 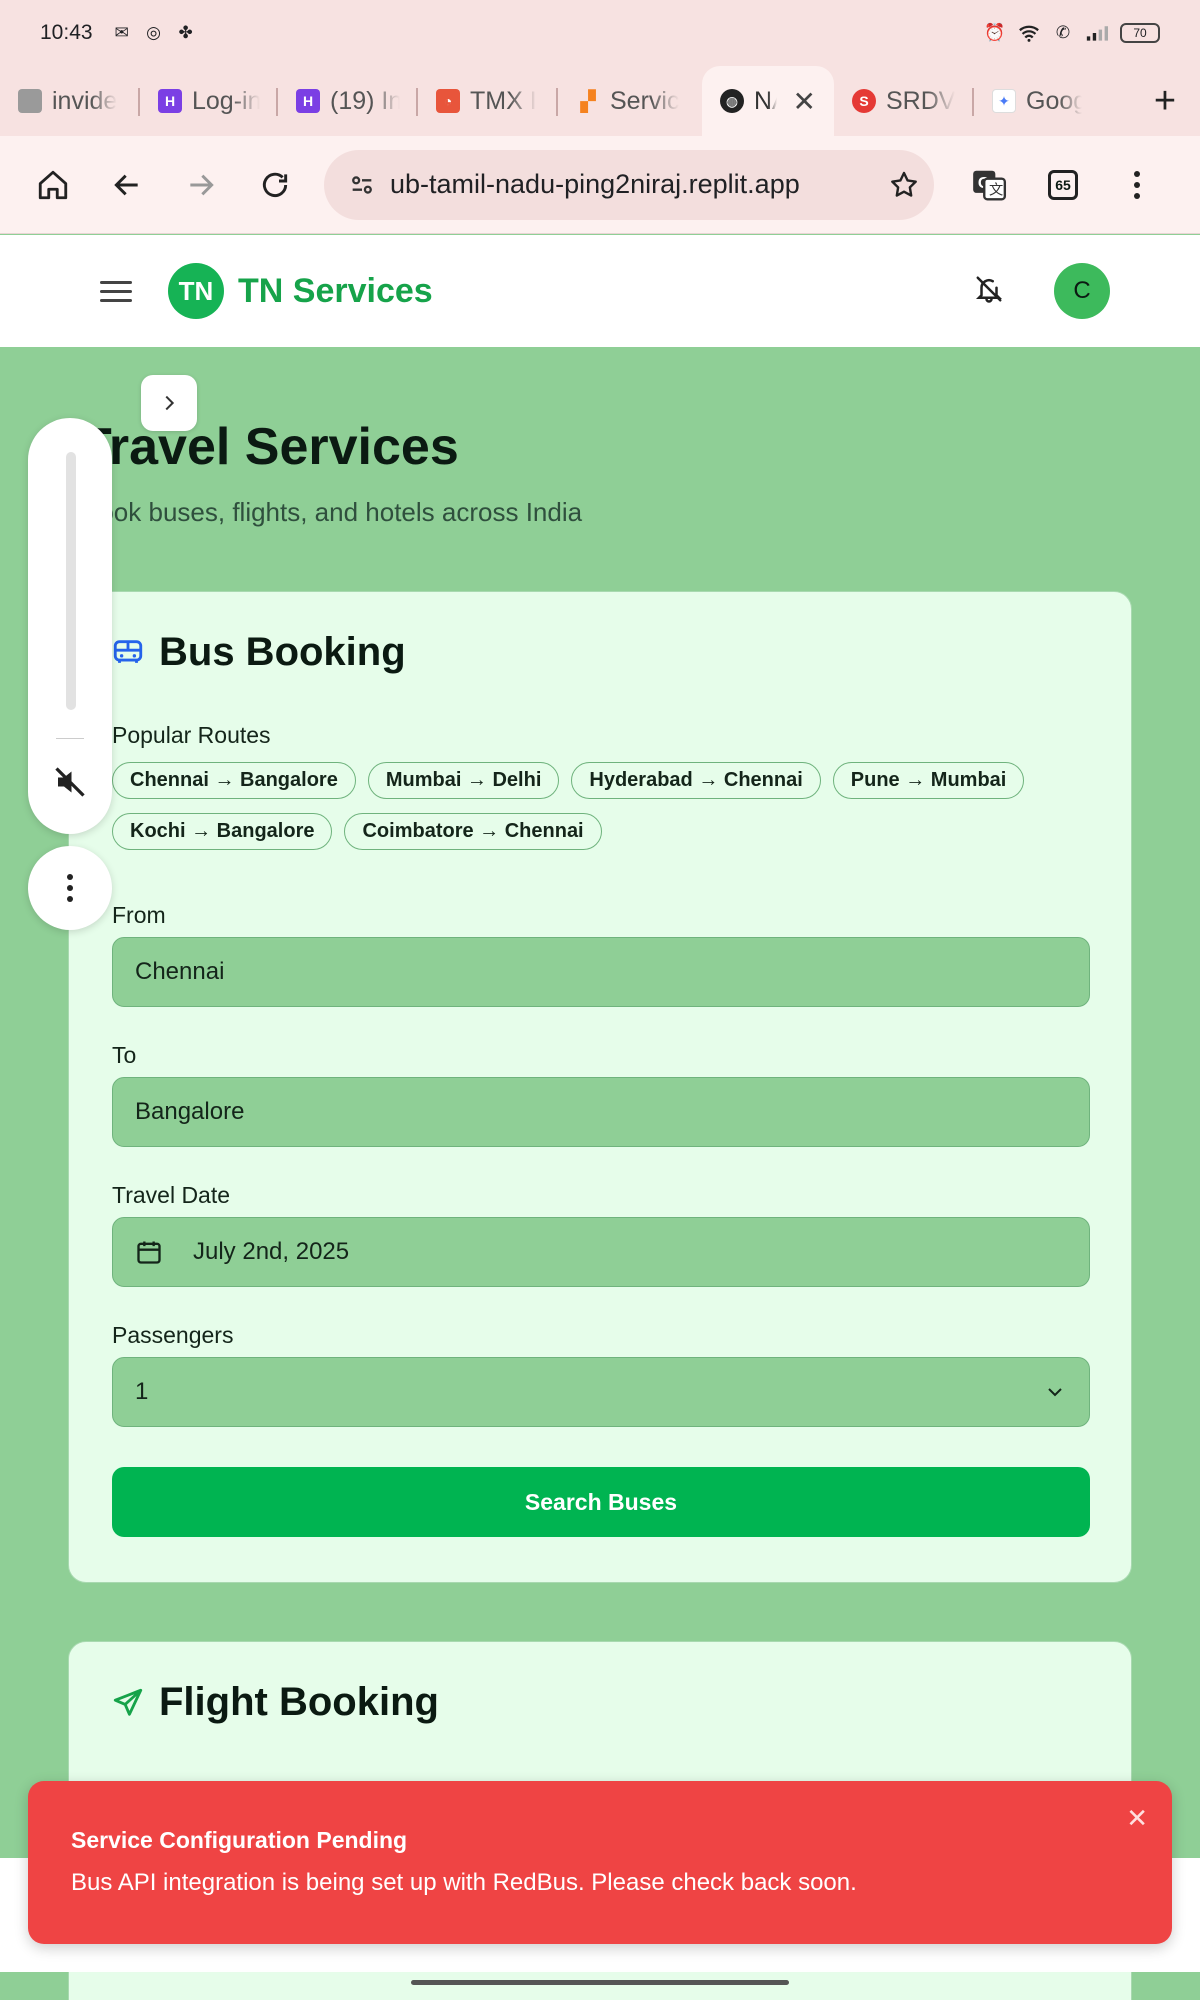 What do you see at coordinates (463, 780) in the screenshot?
I see `route-chip: Mumbai → Delhi` at bounding box center [463, 780].